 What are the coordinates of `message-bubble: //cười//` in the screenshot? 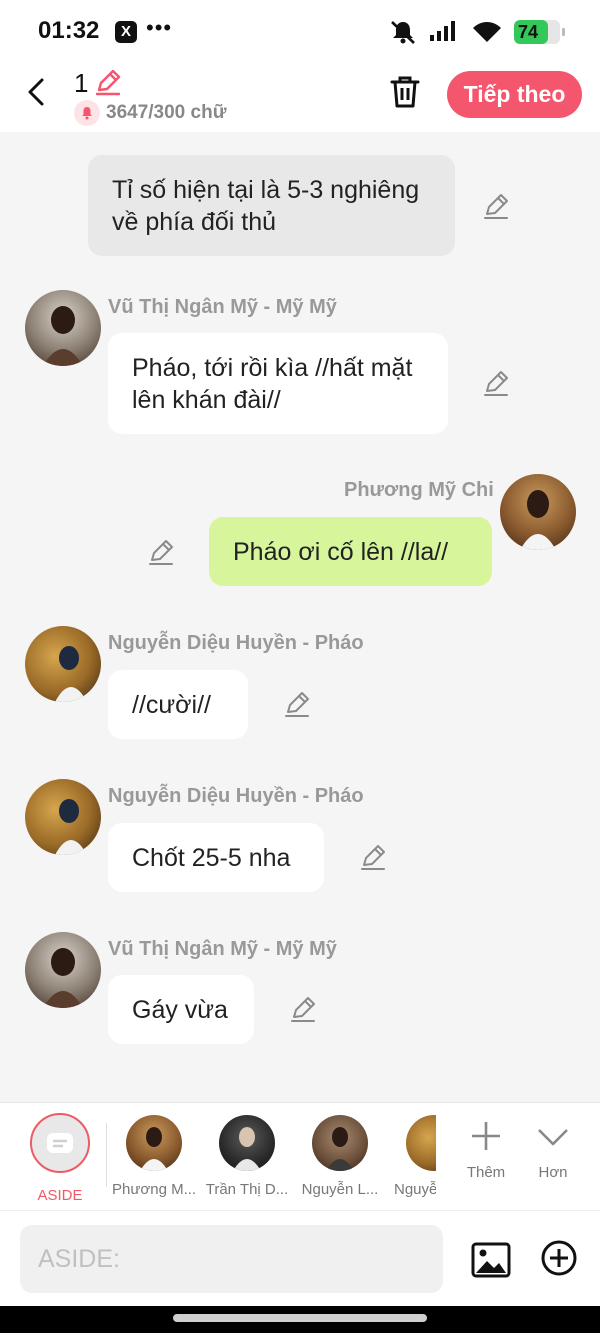 It's located at (178, 704).